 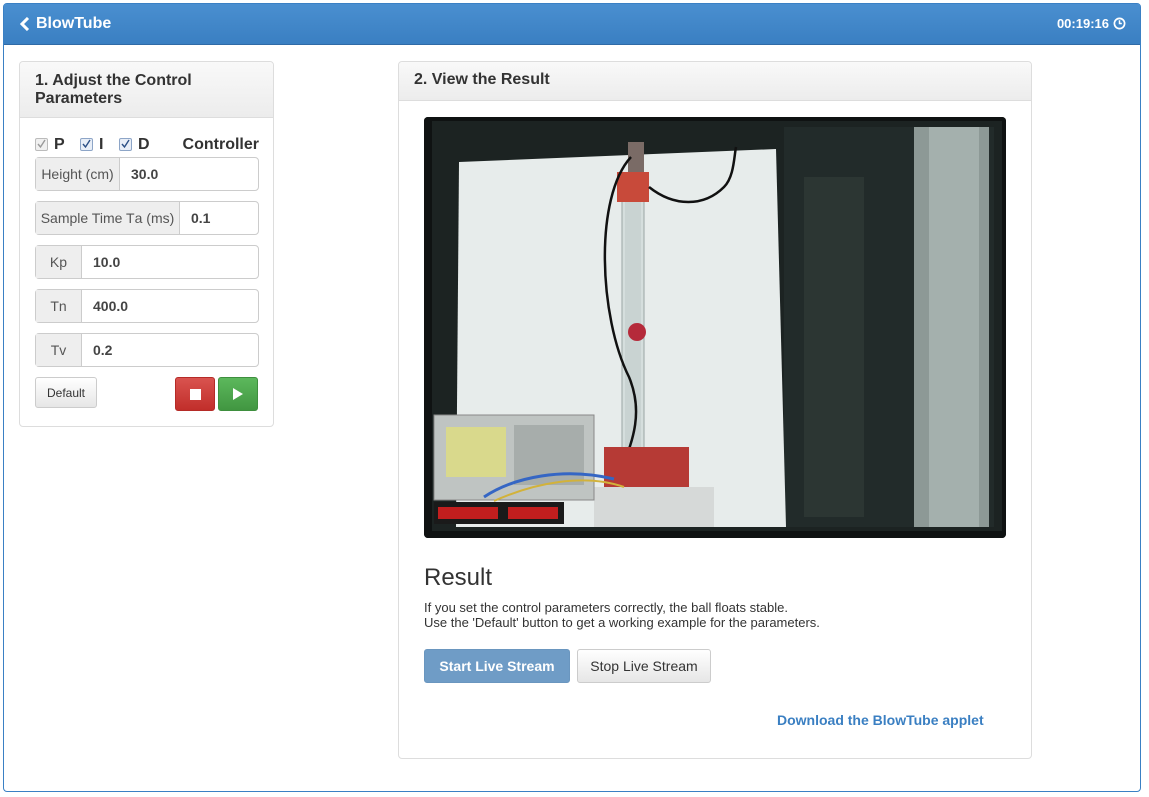 What do you see at coordinates (170, 350) in the screenshot?
I see `tv-input` at bounding box center [170, 350].